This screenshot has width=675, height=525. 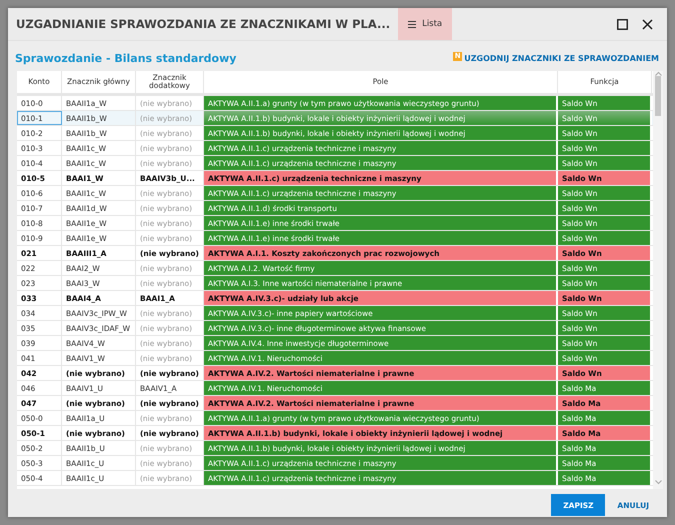 I want to click on scroll-down-icon, so click(x=658, y=482).